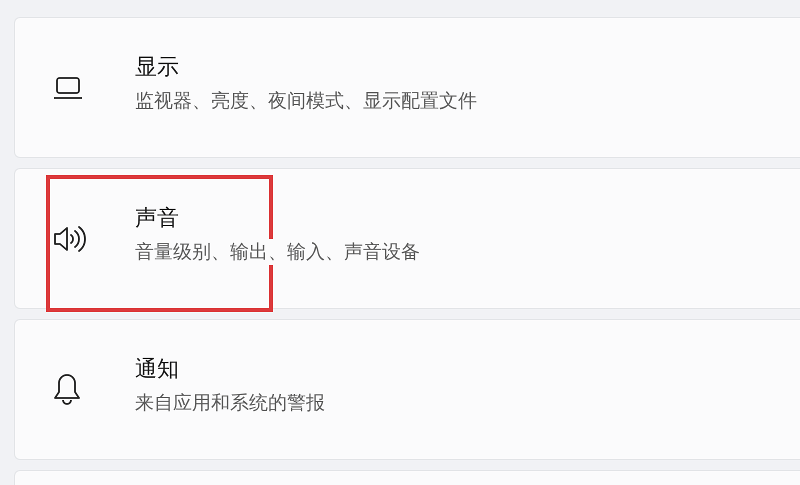 The image size is (800, 485). I want to click on speaker-icon, so click(70, 239).